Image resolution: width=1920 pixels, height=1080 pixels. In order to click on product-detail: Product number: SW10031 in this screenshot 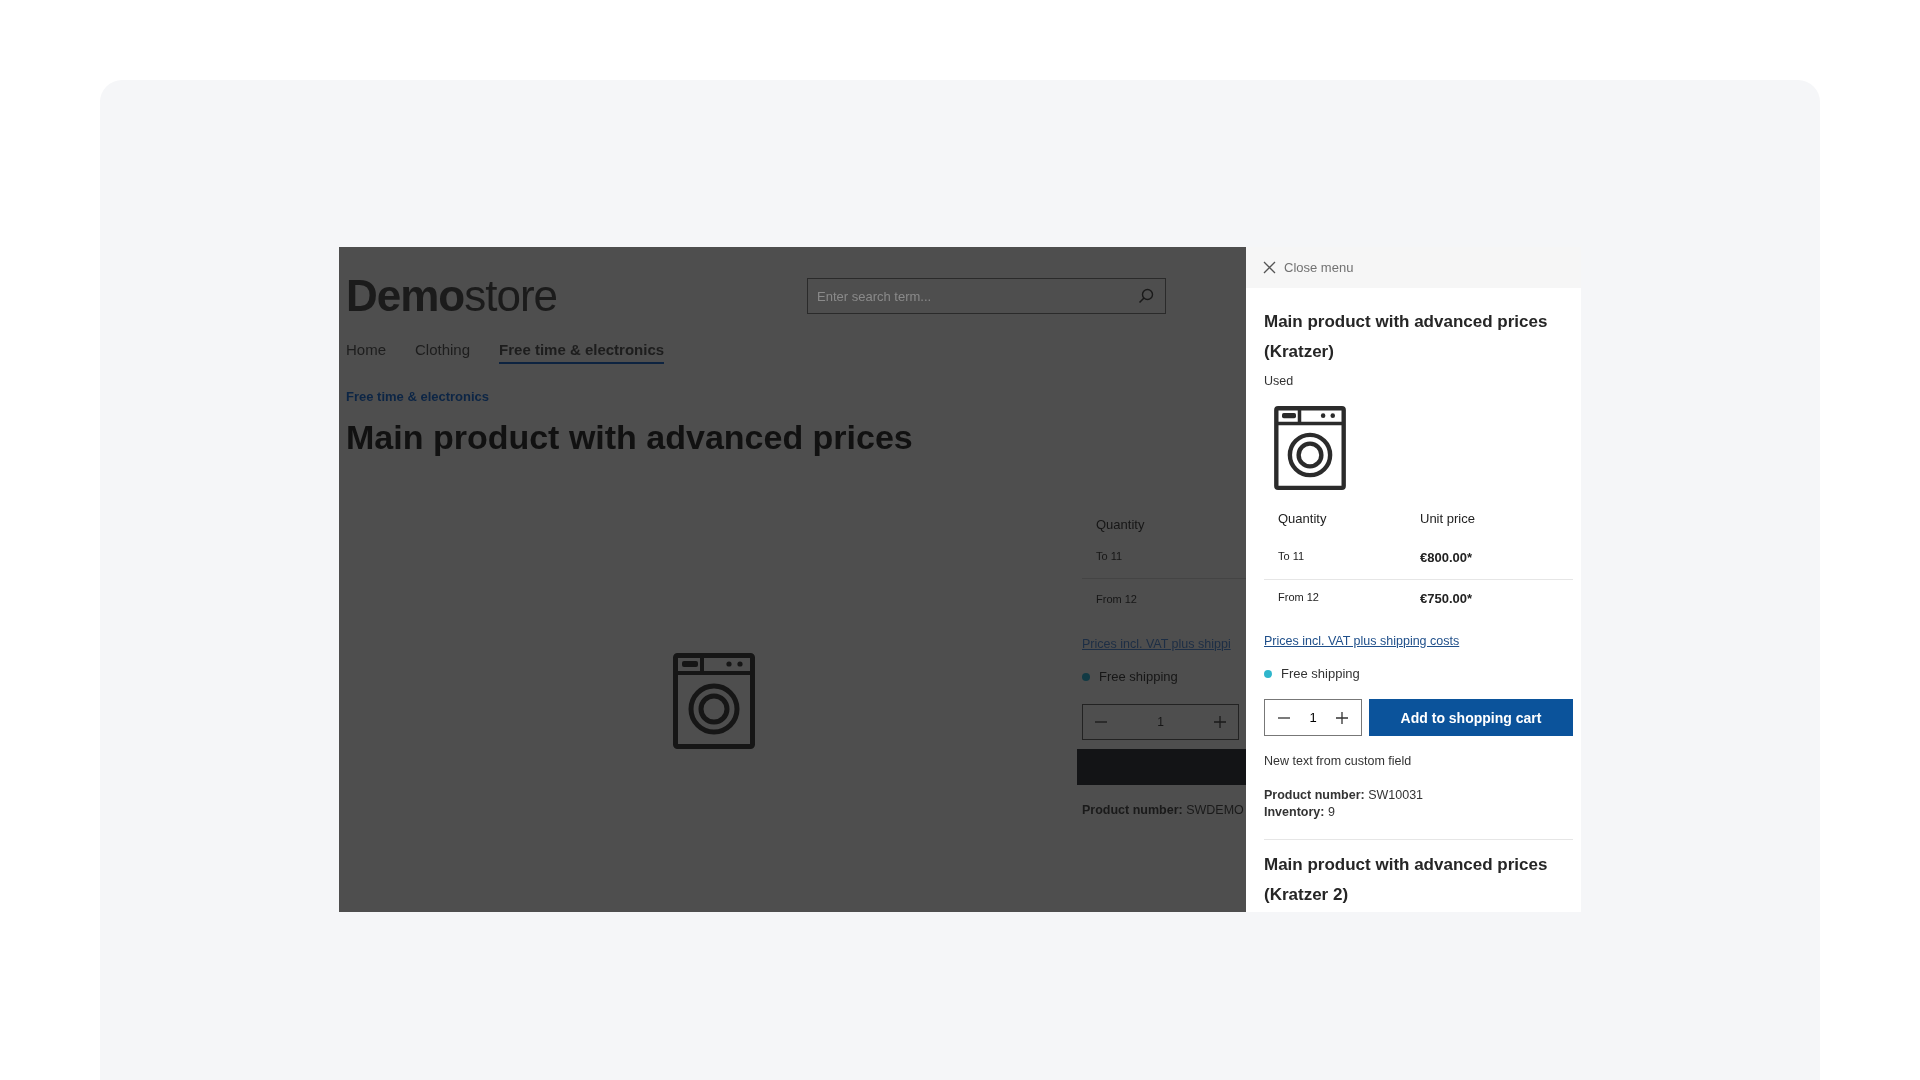, I will do `click(1344, 795)`.